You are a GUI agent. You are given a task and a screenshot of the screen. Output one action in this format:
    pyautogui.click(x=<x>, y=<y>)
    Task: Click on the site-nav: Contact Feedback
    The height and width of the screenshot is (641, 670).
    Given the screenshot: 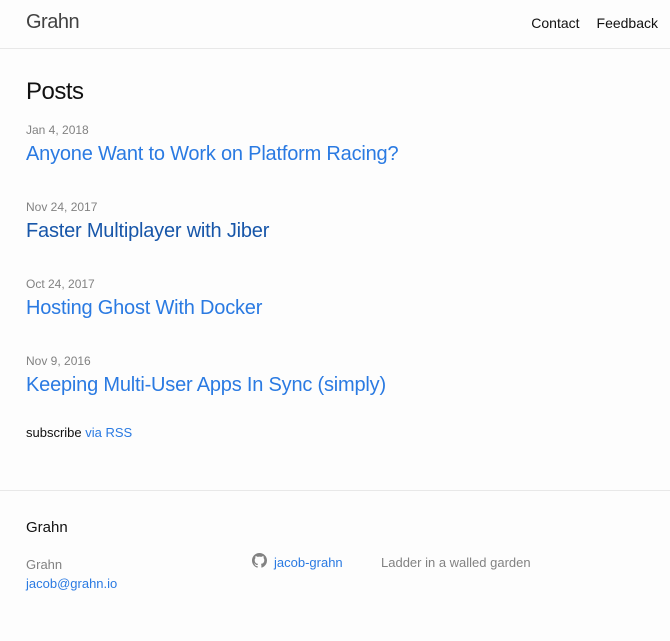 What is the action you would take?
    pyautogui.click(x=586, y=23)
    